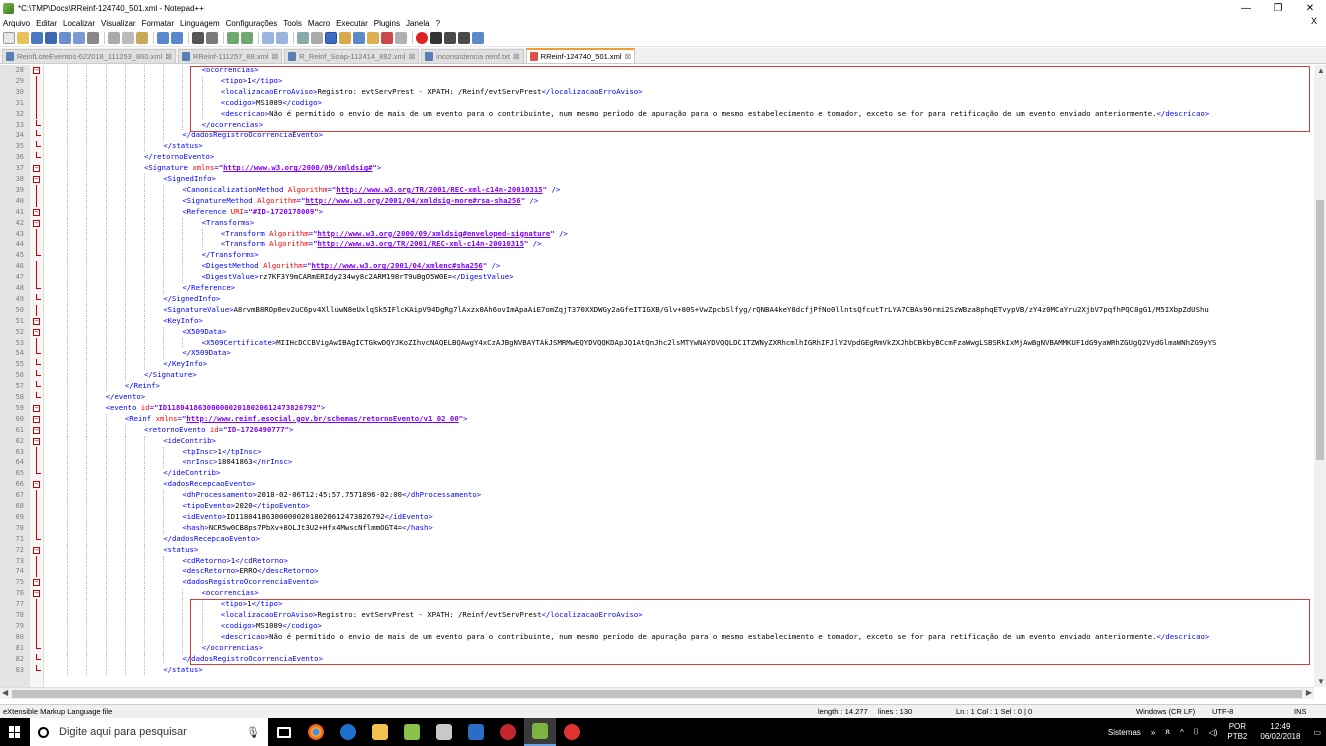  I want to click on start-button, so click(15, 732).